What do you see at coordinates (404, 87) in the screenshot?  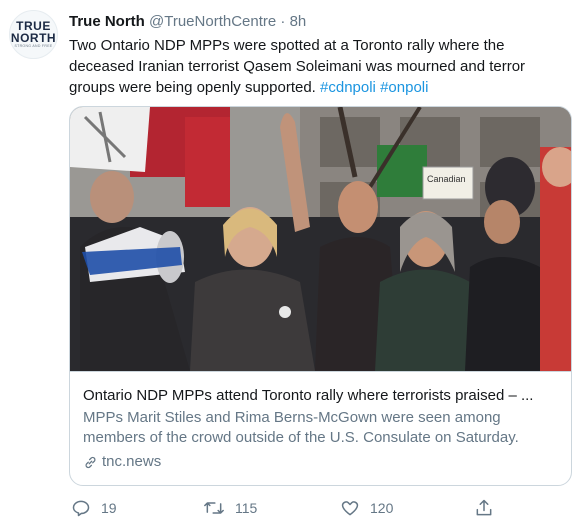 I see `hashtag-onpoli: #onpoli` at bounding box center [404, 87].